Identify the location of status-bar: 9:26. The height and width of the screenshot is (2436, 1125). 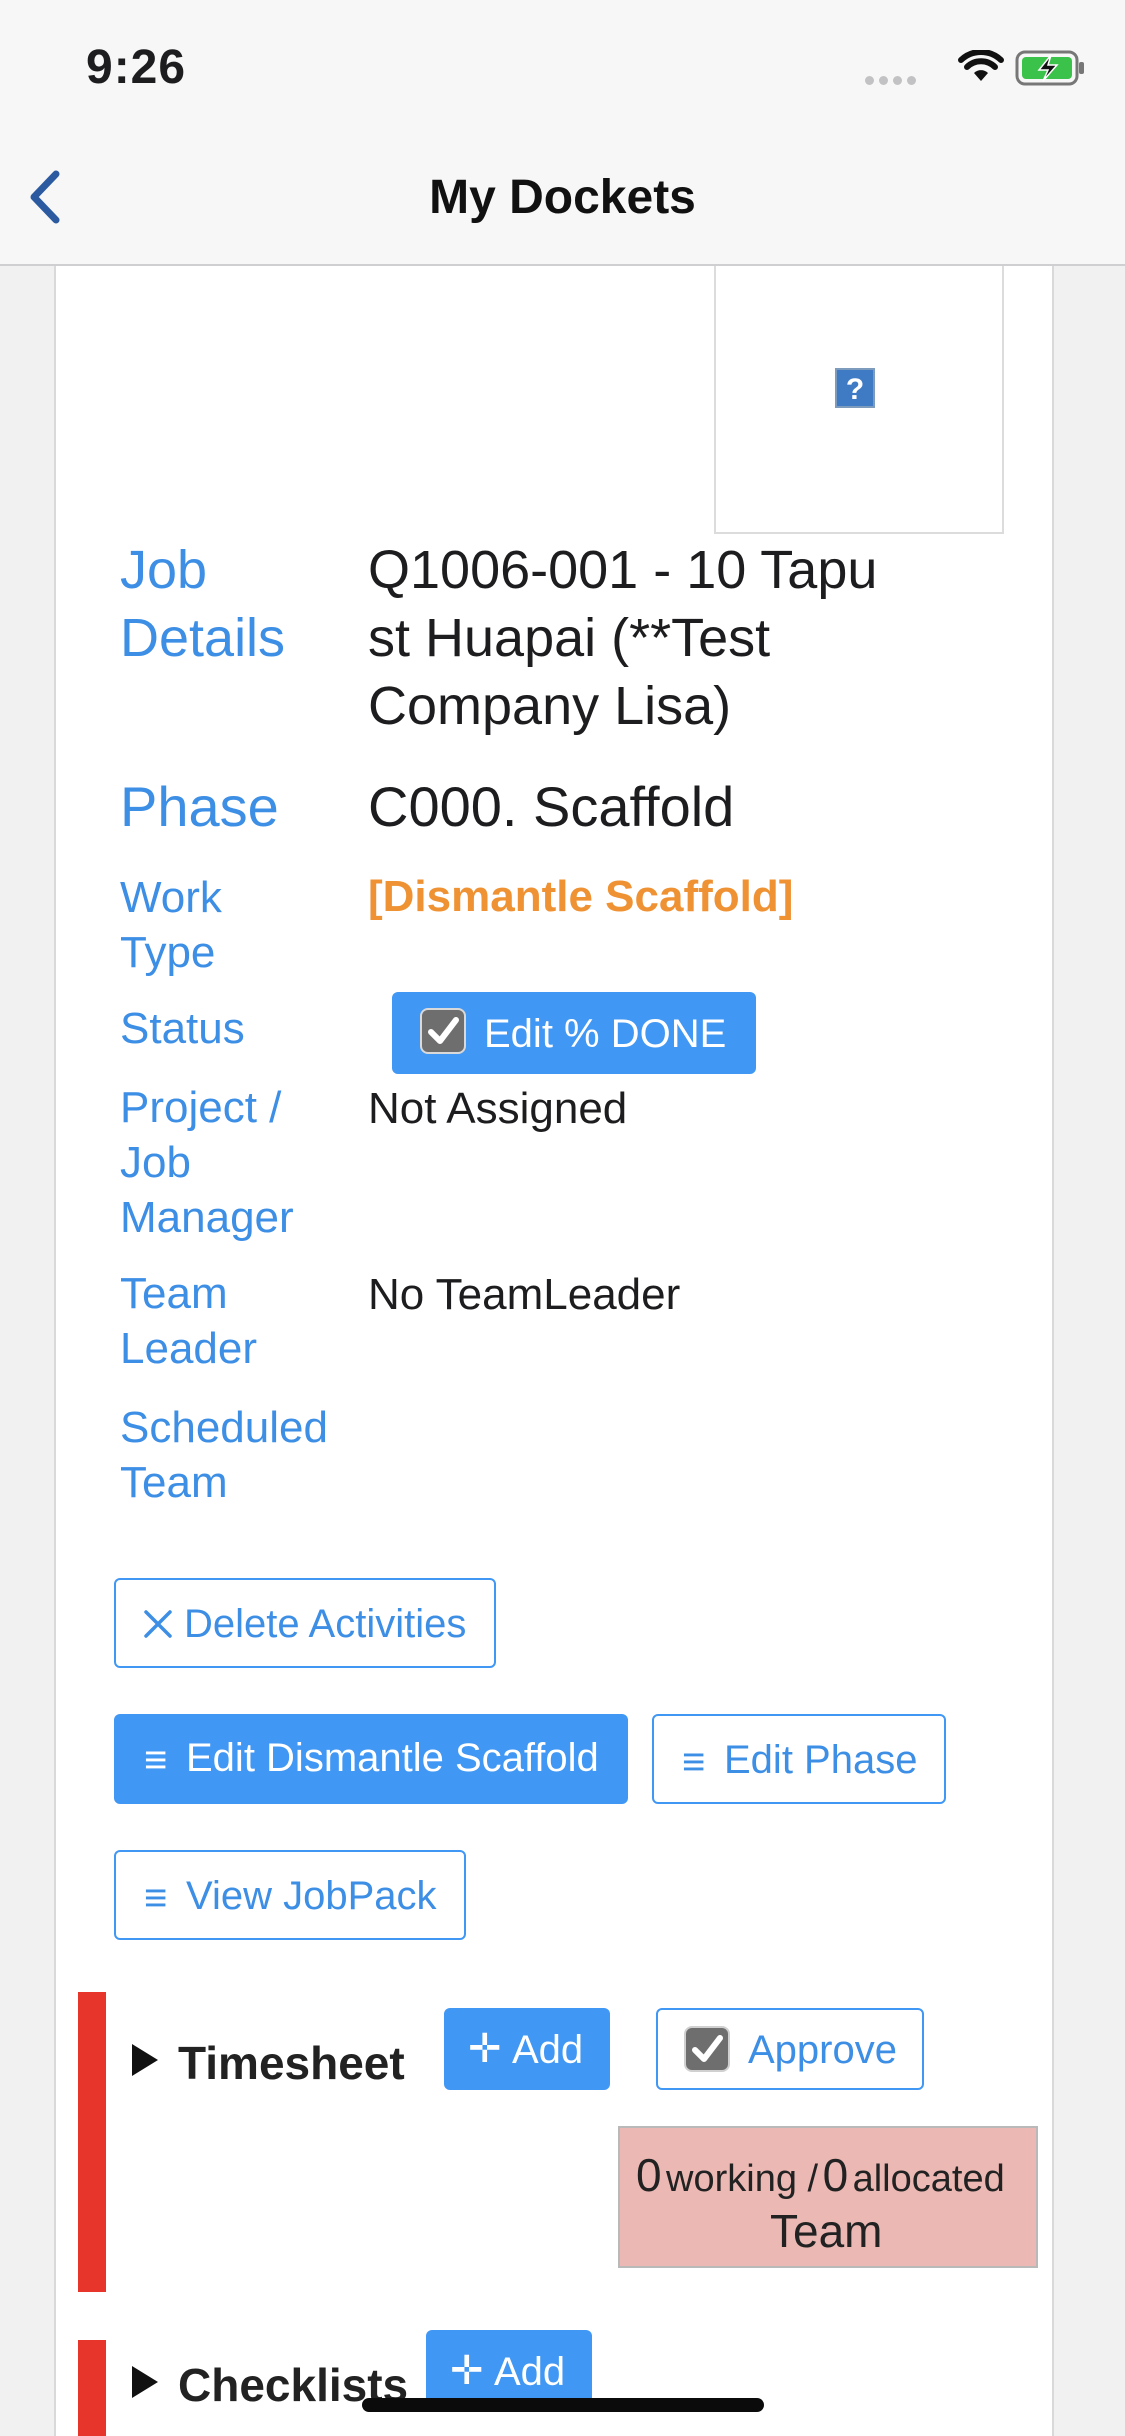
(562, 66).